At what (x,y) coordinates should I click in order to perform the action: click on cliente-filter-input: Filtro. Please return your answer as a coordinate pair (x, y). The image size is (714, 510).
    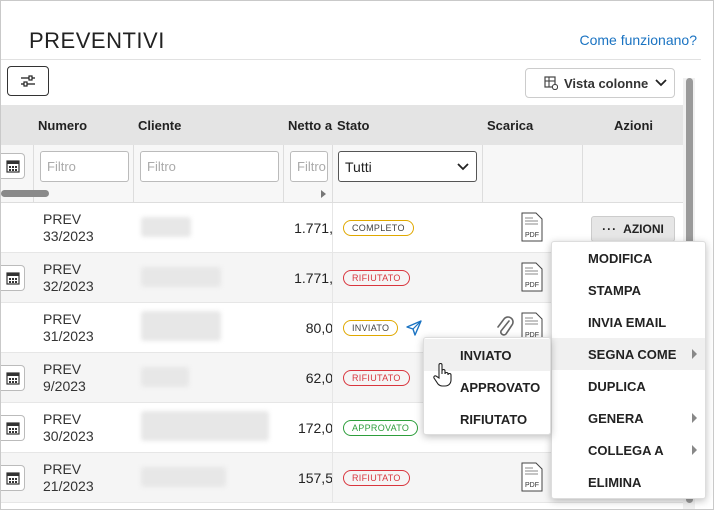
    Looking at the image, I should click on (209, 166).